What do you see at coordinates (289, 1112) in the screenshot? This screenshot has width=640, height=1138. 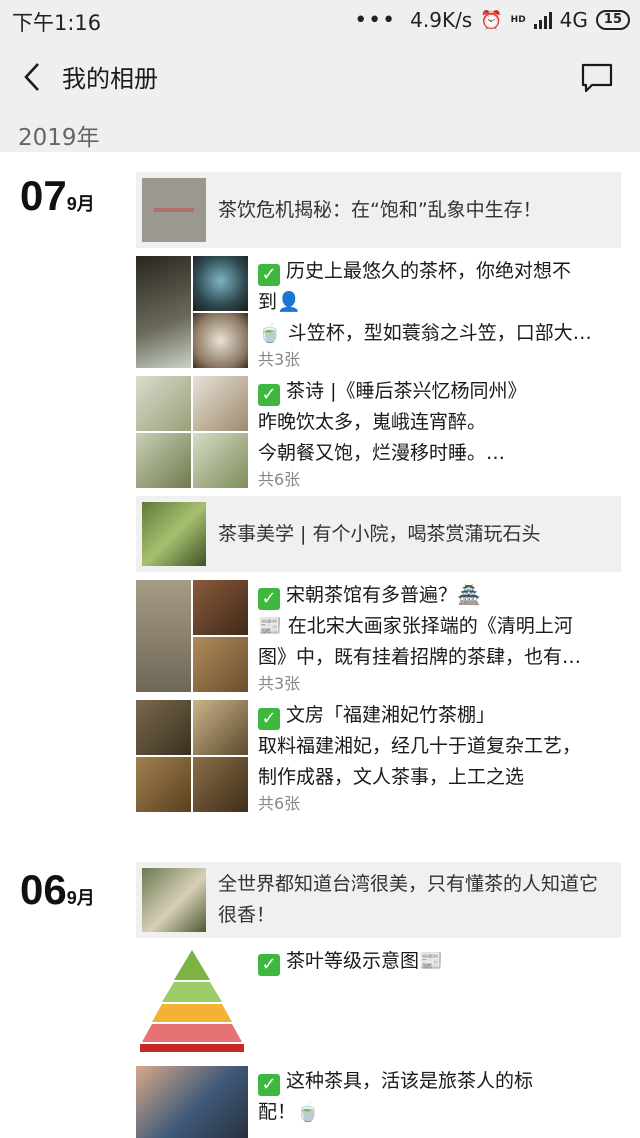 I see `post-line: 配！🍵` at bounding box center [289, 1112].